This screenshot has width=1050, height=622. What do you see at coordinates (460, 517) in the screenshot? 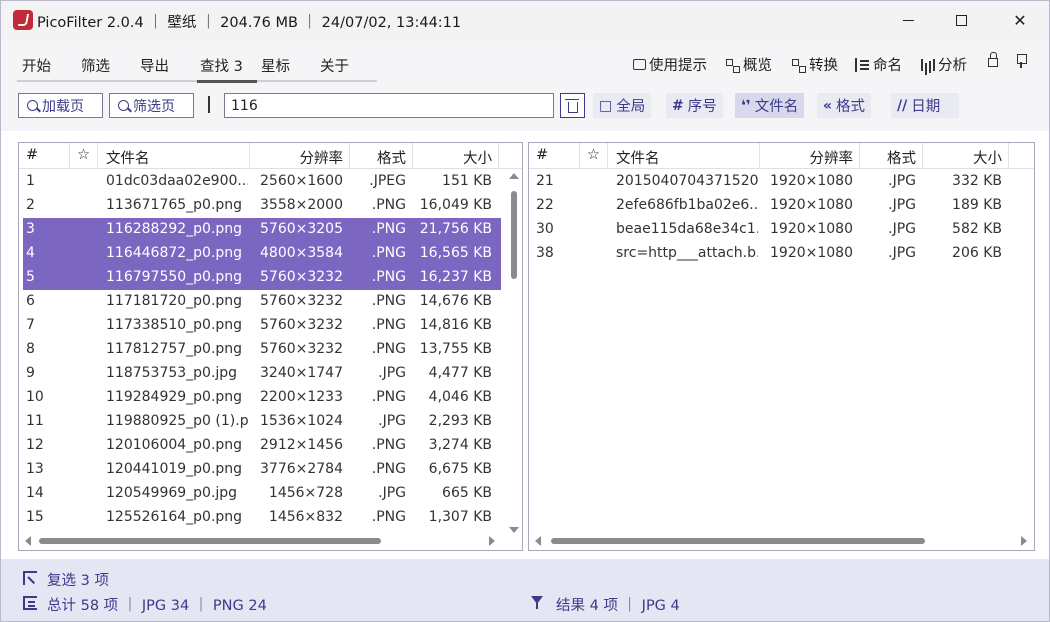
I see `row-size: 1,307 KB` at bounding box center [460, 517].